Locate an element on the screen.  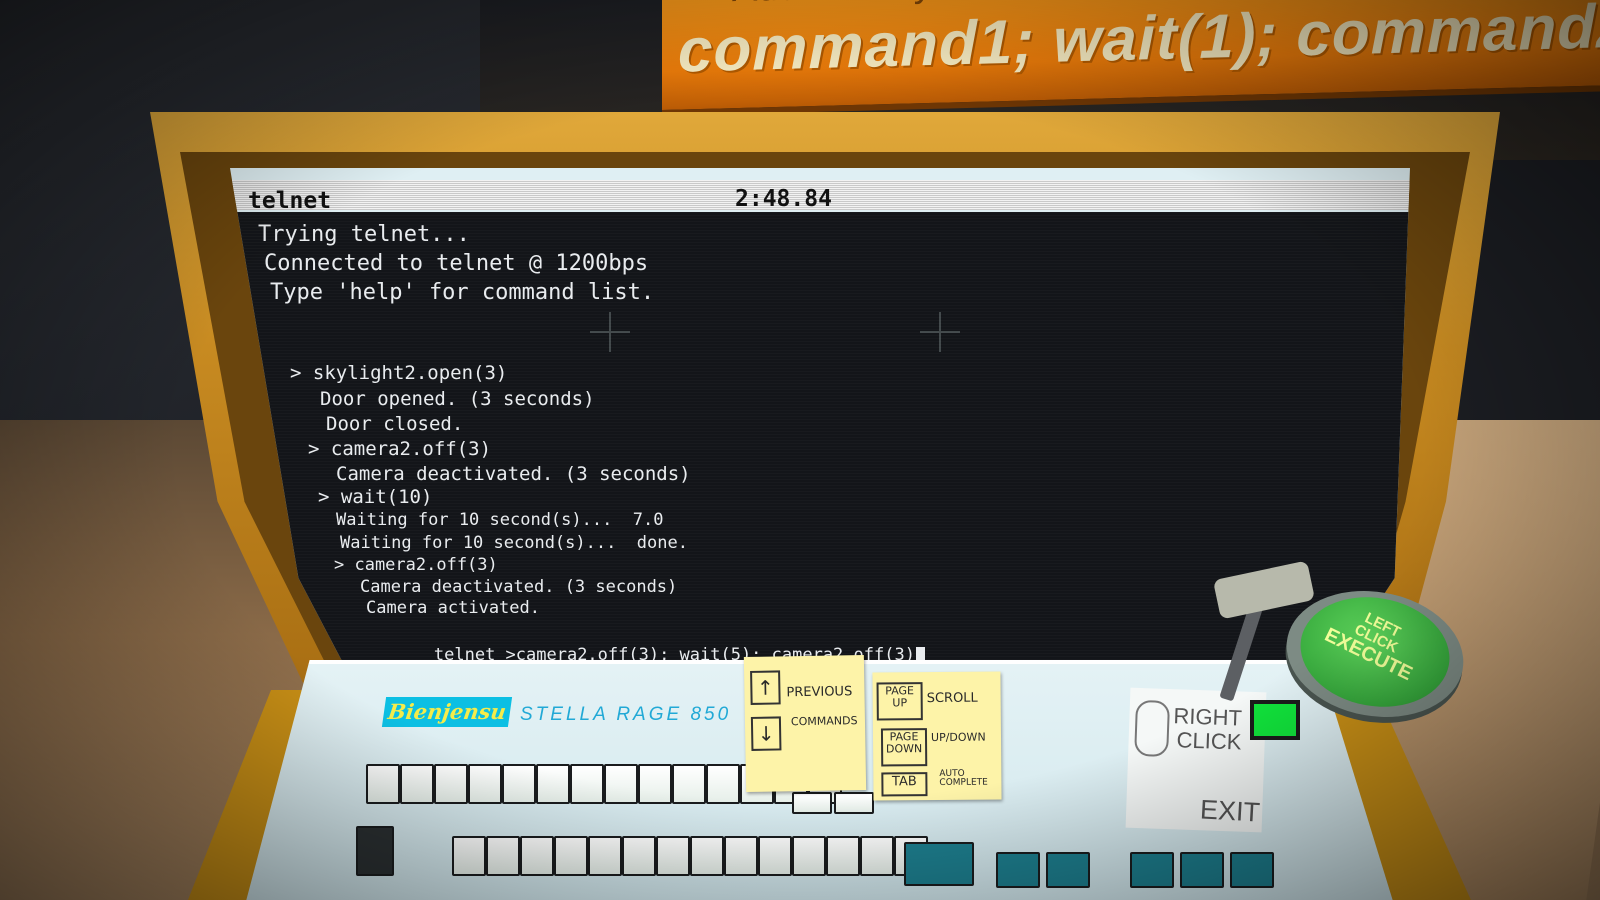
terminal-line: Waiting for 10 second(s)... done. is located at coordinates (514, 543).